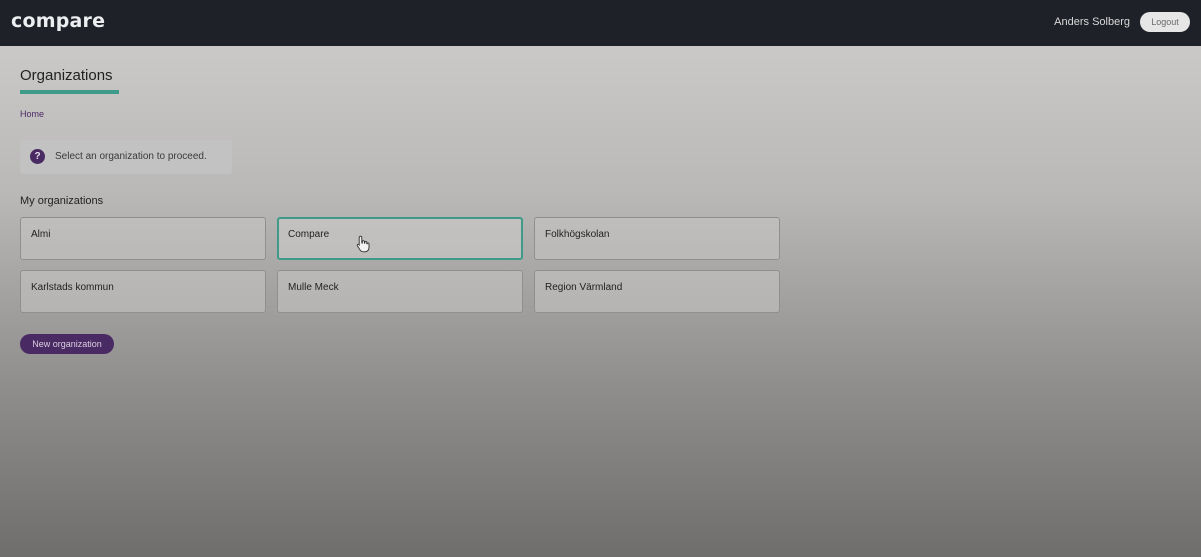  Describe the element at coordinates (363, 244) in the screenshot. I see `hand-pointer-icon` at that location.